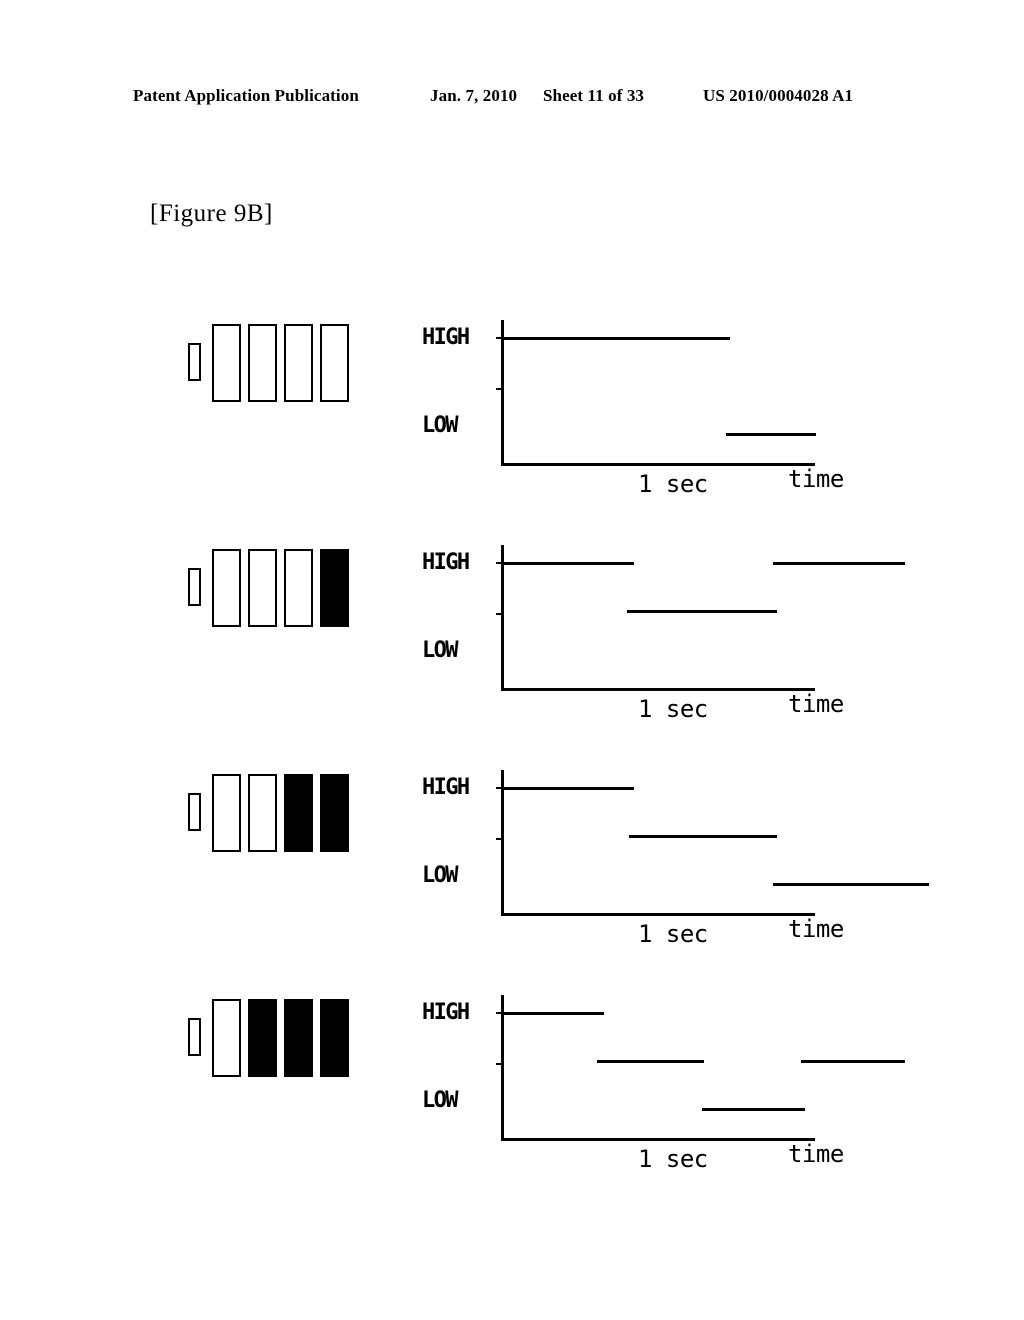  I want to click on header-publication: Patent Application Publication, so click(246, 95).